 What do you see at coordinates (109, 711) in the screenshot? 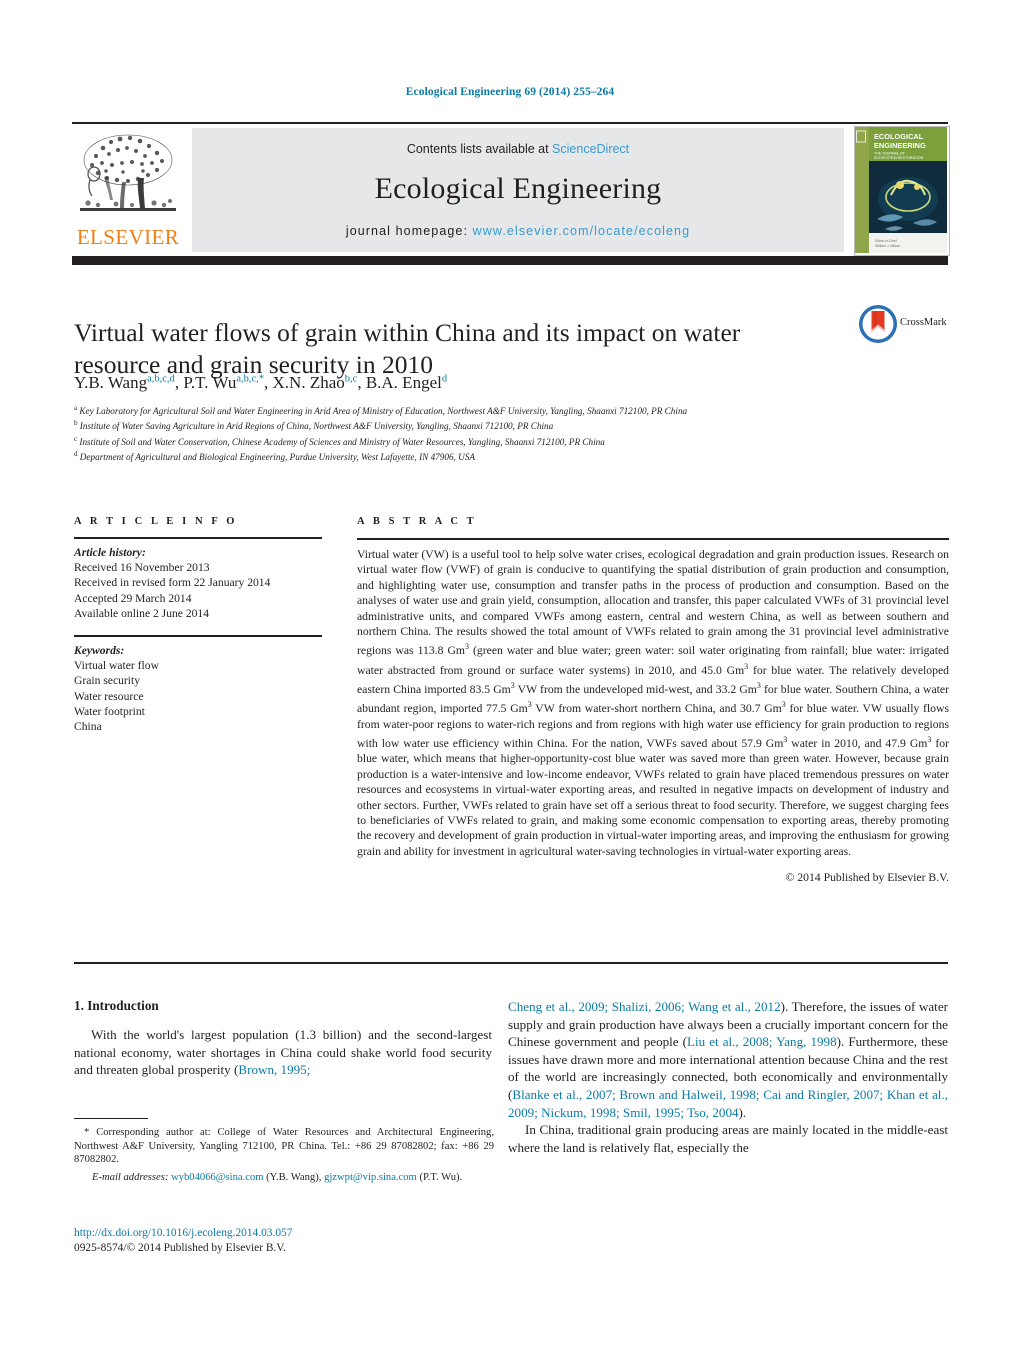
I see `keyword-item: Water footprint` at bounding box center [109, 711].